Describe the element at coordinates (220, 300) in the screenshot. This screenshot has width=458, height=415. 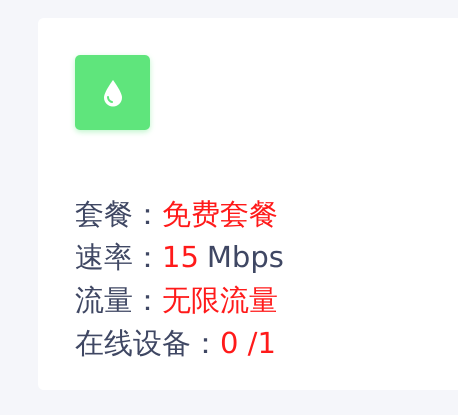
I see `field-value: 无限流量` at that location.